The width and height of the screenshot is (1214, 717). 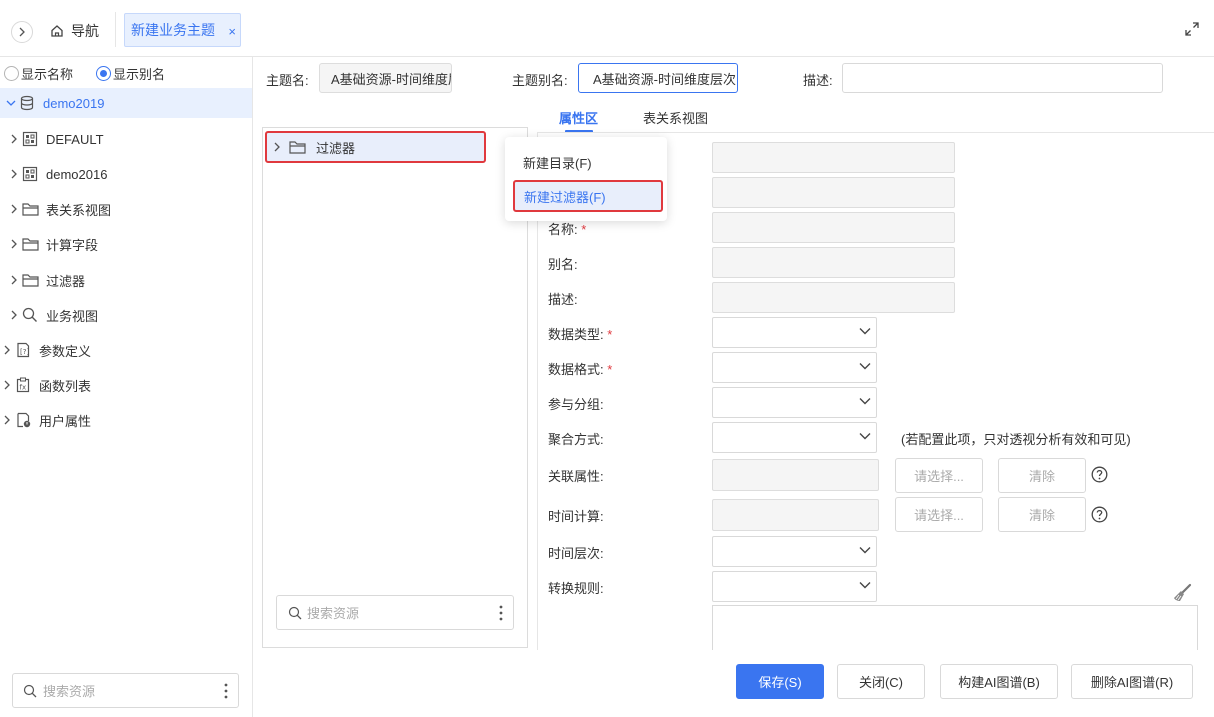 What do you see at coordinates (375, 147) in the screenshot?
I see `tree-node-filters: 过滤器` at bounding box center [375, 147].